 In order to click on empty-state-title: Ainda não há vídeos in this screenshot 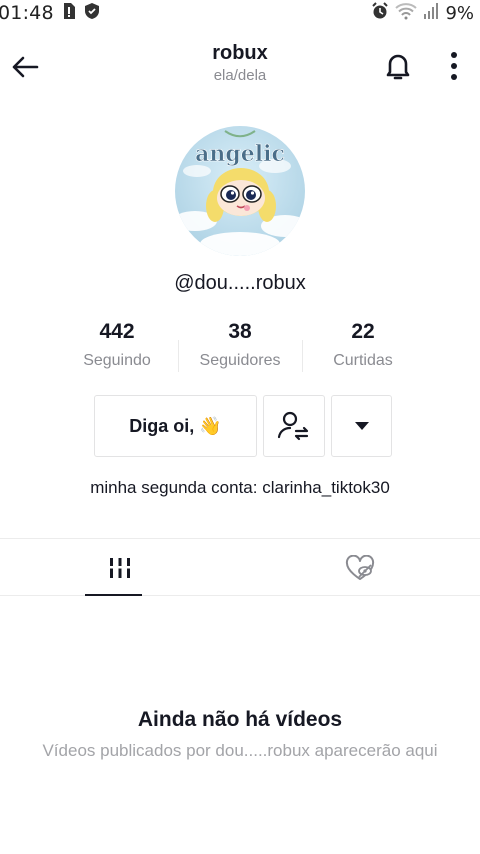, I will do `click(240, 719)`.